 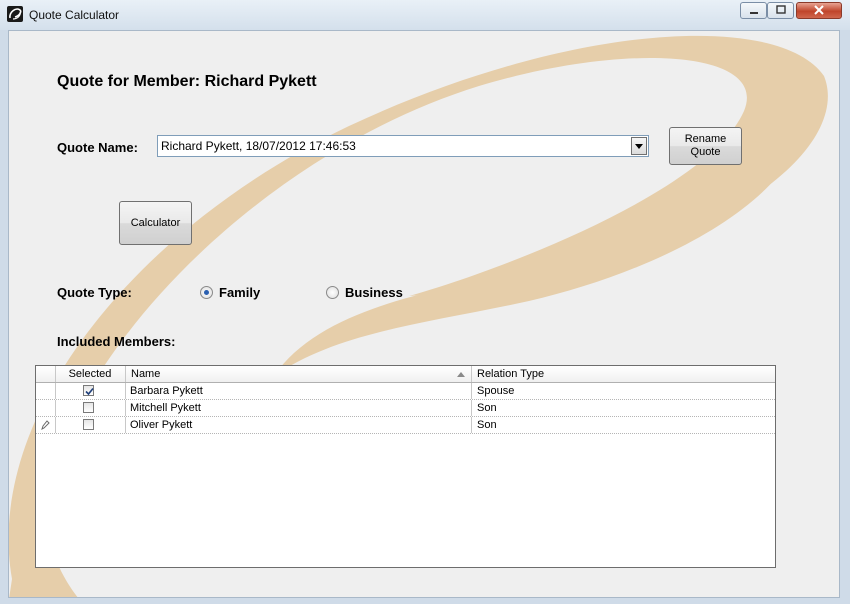 I want to click on business-radio-label: Business, so click(x=374, y=292).